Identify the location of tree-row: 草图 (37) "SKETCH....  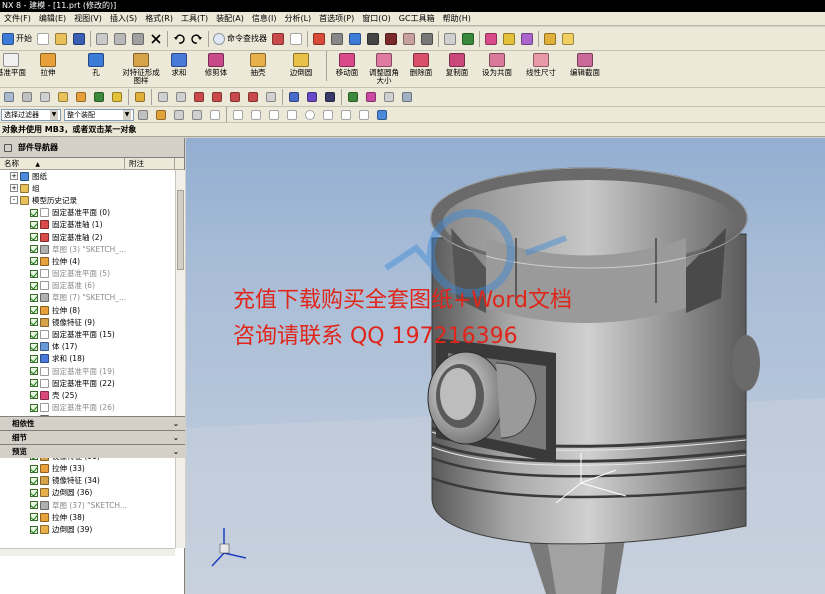
(87, 505).